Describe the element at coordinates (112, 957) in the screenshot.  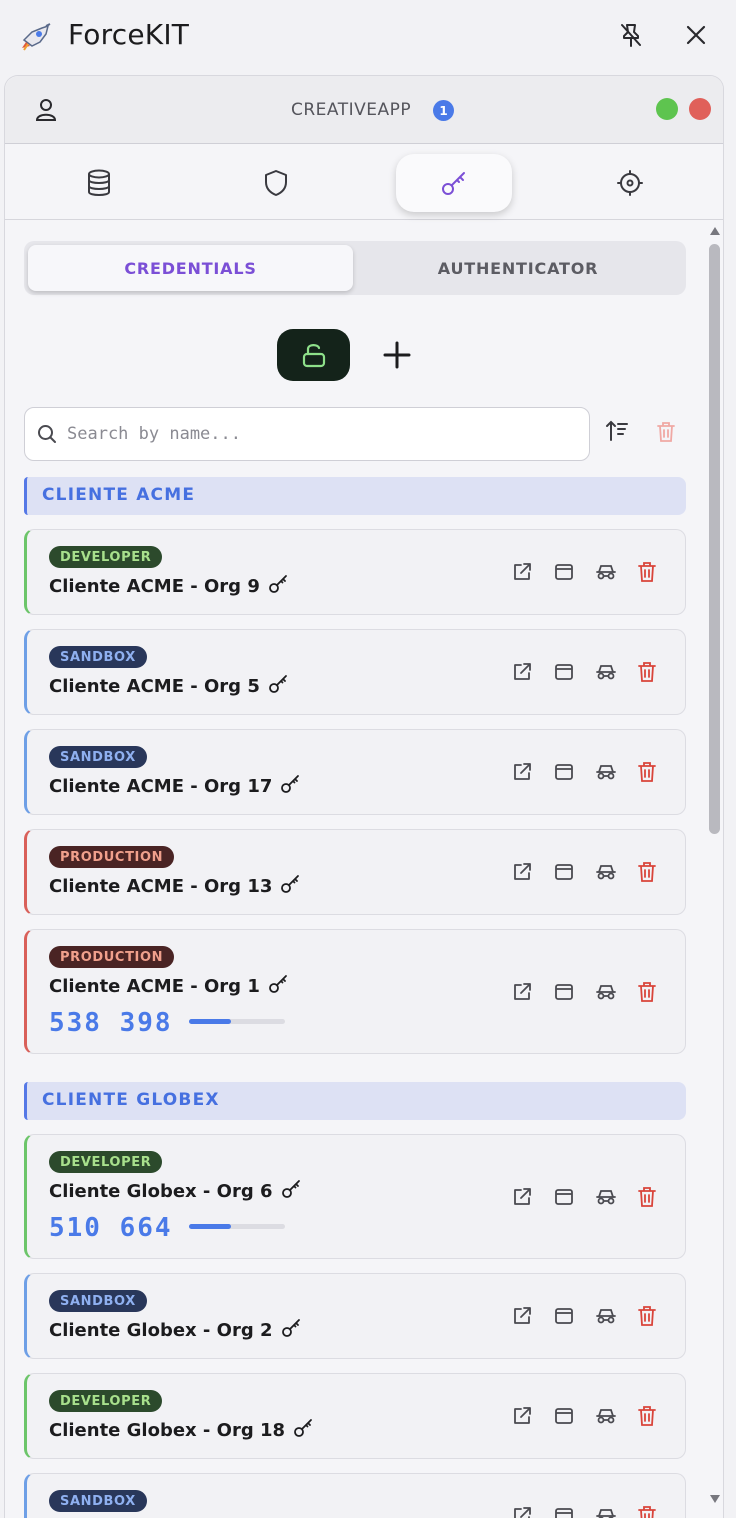
I see `org-type-badge: PRODUCTION` at that location.